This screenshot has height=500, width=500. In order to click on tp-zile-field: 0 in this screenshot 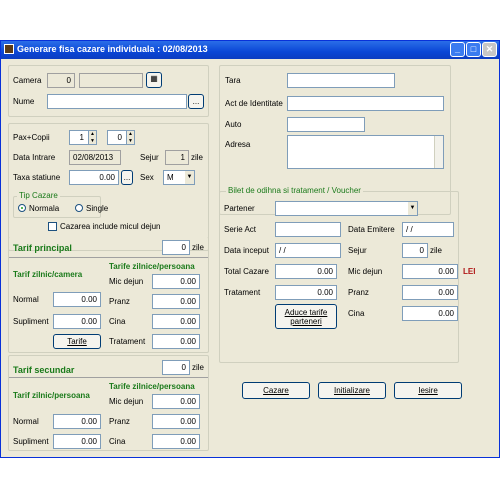, I will do `click(176, 247)`.